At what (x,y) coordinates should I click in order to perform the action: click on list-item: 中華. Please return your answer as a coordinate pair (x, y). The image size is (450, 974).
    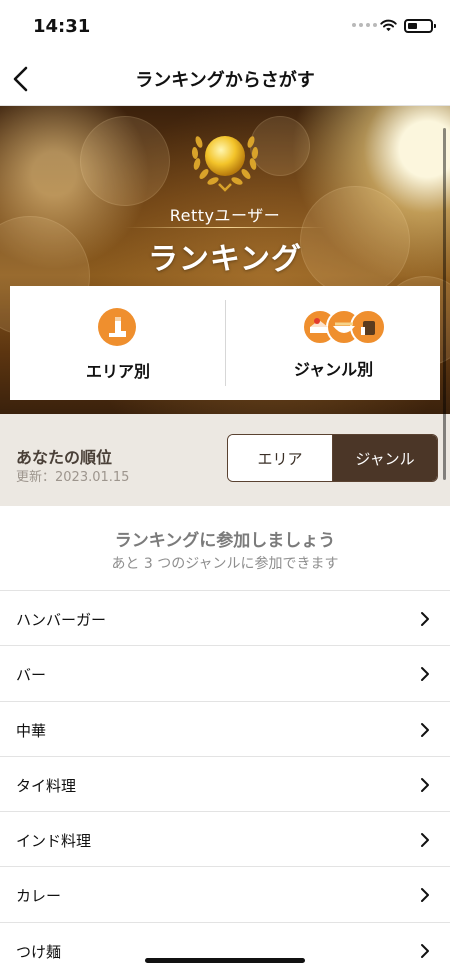
    Looking at the image, I should click on (225, 729).